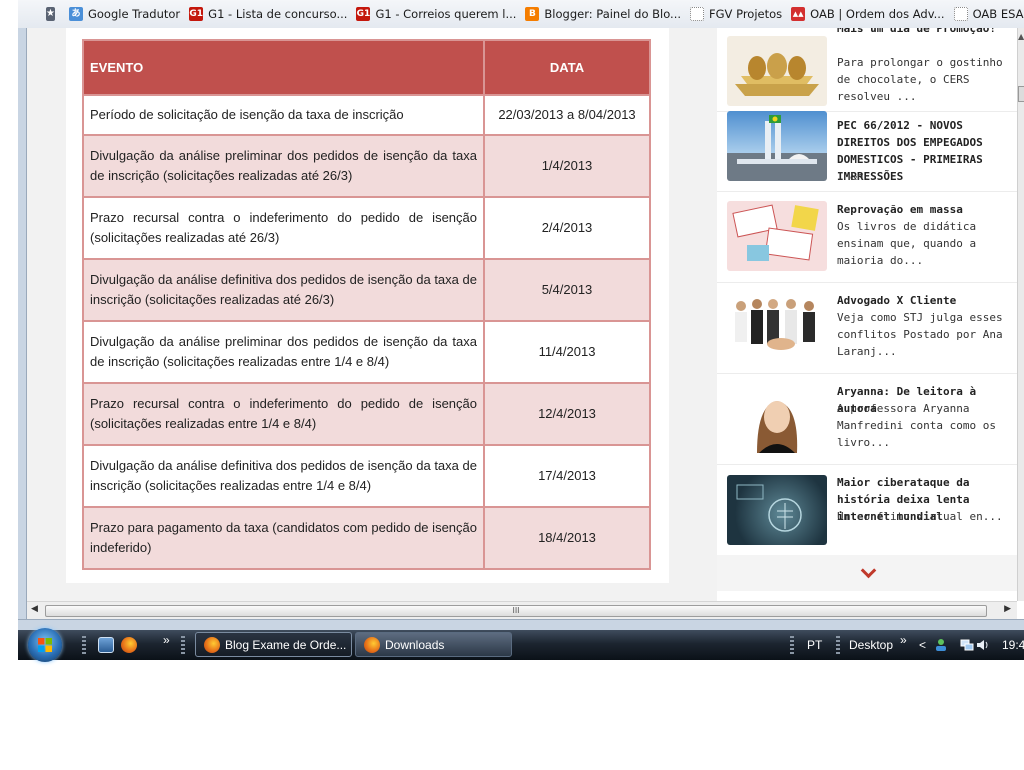 This screenshot has height=770, width=1024. What do you see at coordinates (777, 236) in the screenshot?
I see `failed-exam-papers-thumbnail` at bounding box center [777, 236].